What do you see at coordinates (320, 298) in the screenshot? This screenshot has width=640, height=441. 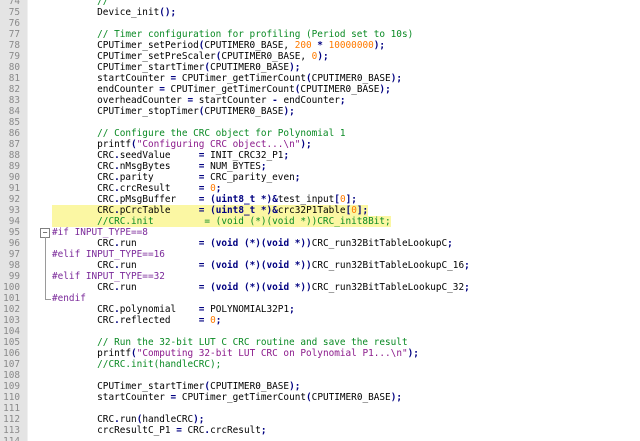 I see `code-line: 101 #endif` at bounding box center [320, 298].